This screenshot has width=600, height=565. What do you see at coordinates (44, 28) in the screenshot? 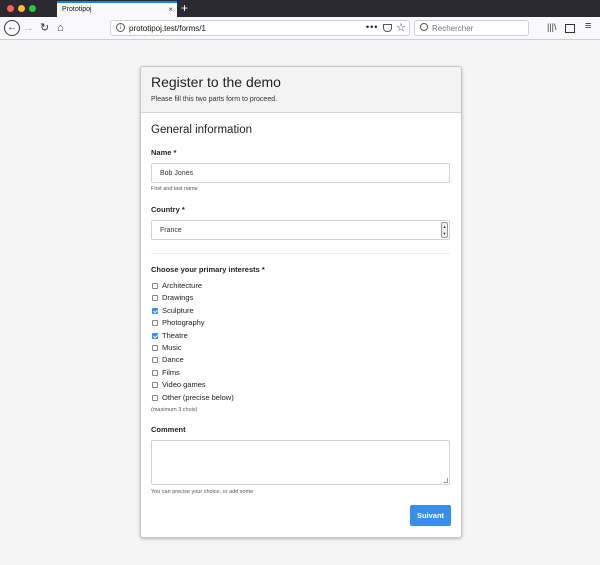
I see `reload-icon: ↻` at bounding box center [44, 28].